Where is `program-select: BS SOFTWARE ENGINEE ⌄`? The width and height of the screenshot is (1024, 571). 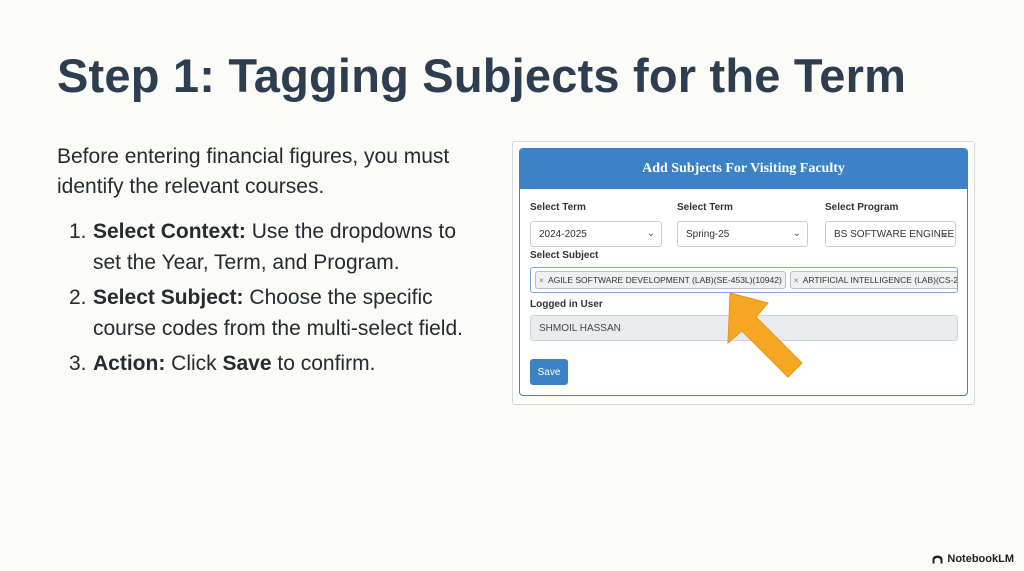
program-select: BS SOFTWARE ENGINEE ⌄ is located at coordinates (890, 234).